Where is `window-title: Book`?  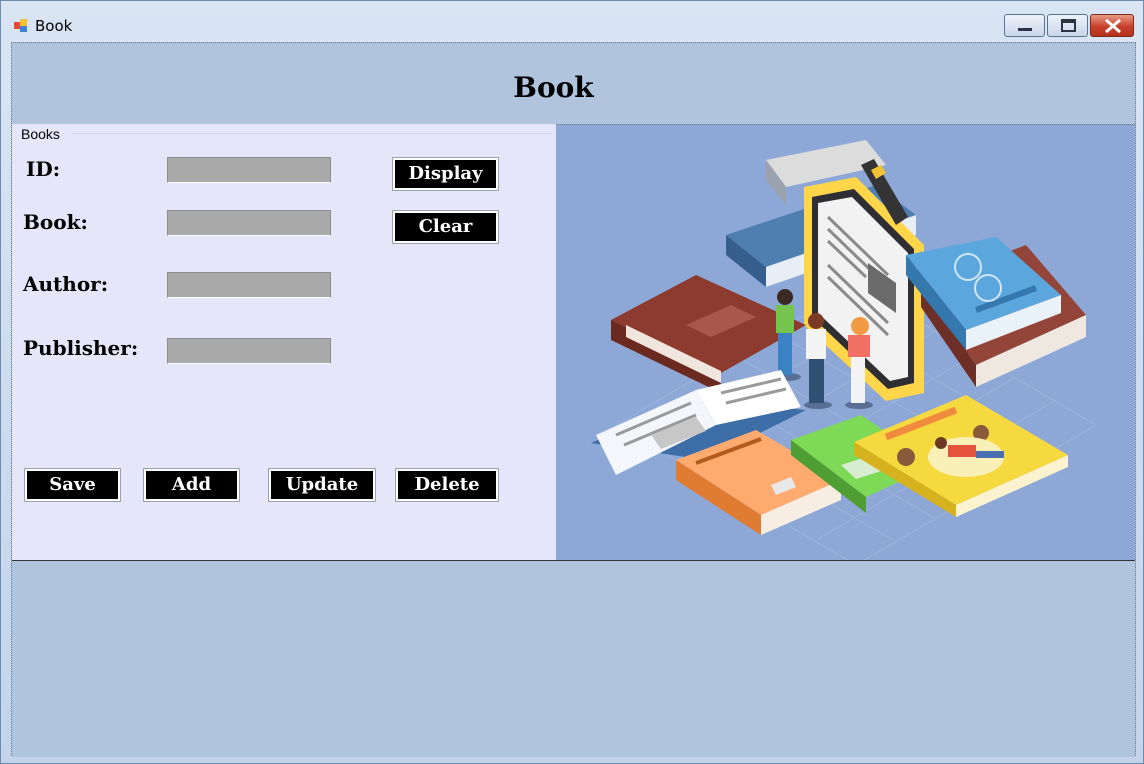 window-title: Book is located at coordinates (54, 26).